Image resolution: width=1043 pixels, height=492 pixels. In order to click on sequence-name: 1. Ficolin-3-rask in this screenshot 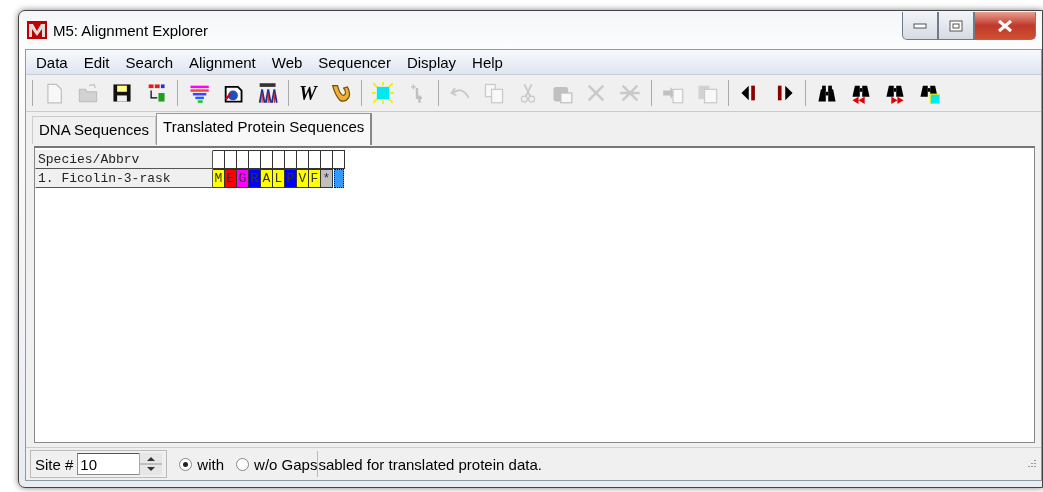, I will do `click(124, 178)`.